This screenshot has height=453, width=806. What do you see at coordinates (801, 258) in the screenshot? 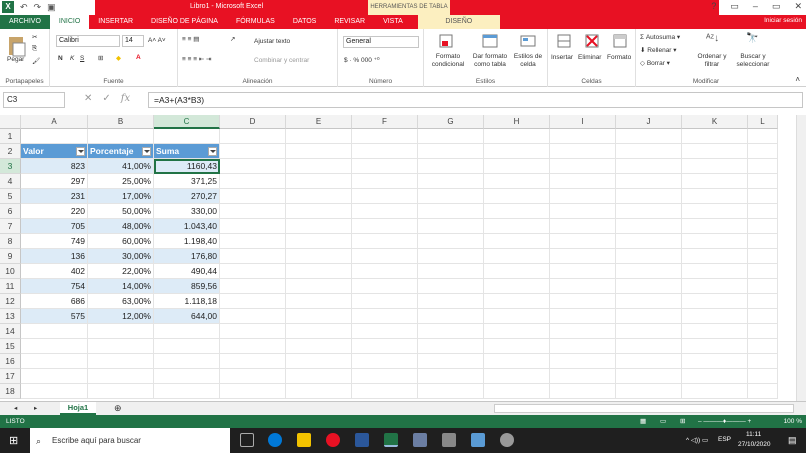
I see `vertical-scrollbar` at bounding box center [801, 258].